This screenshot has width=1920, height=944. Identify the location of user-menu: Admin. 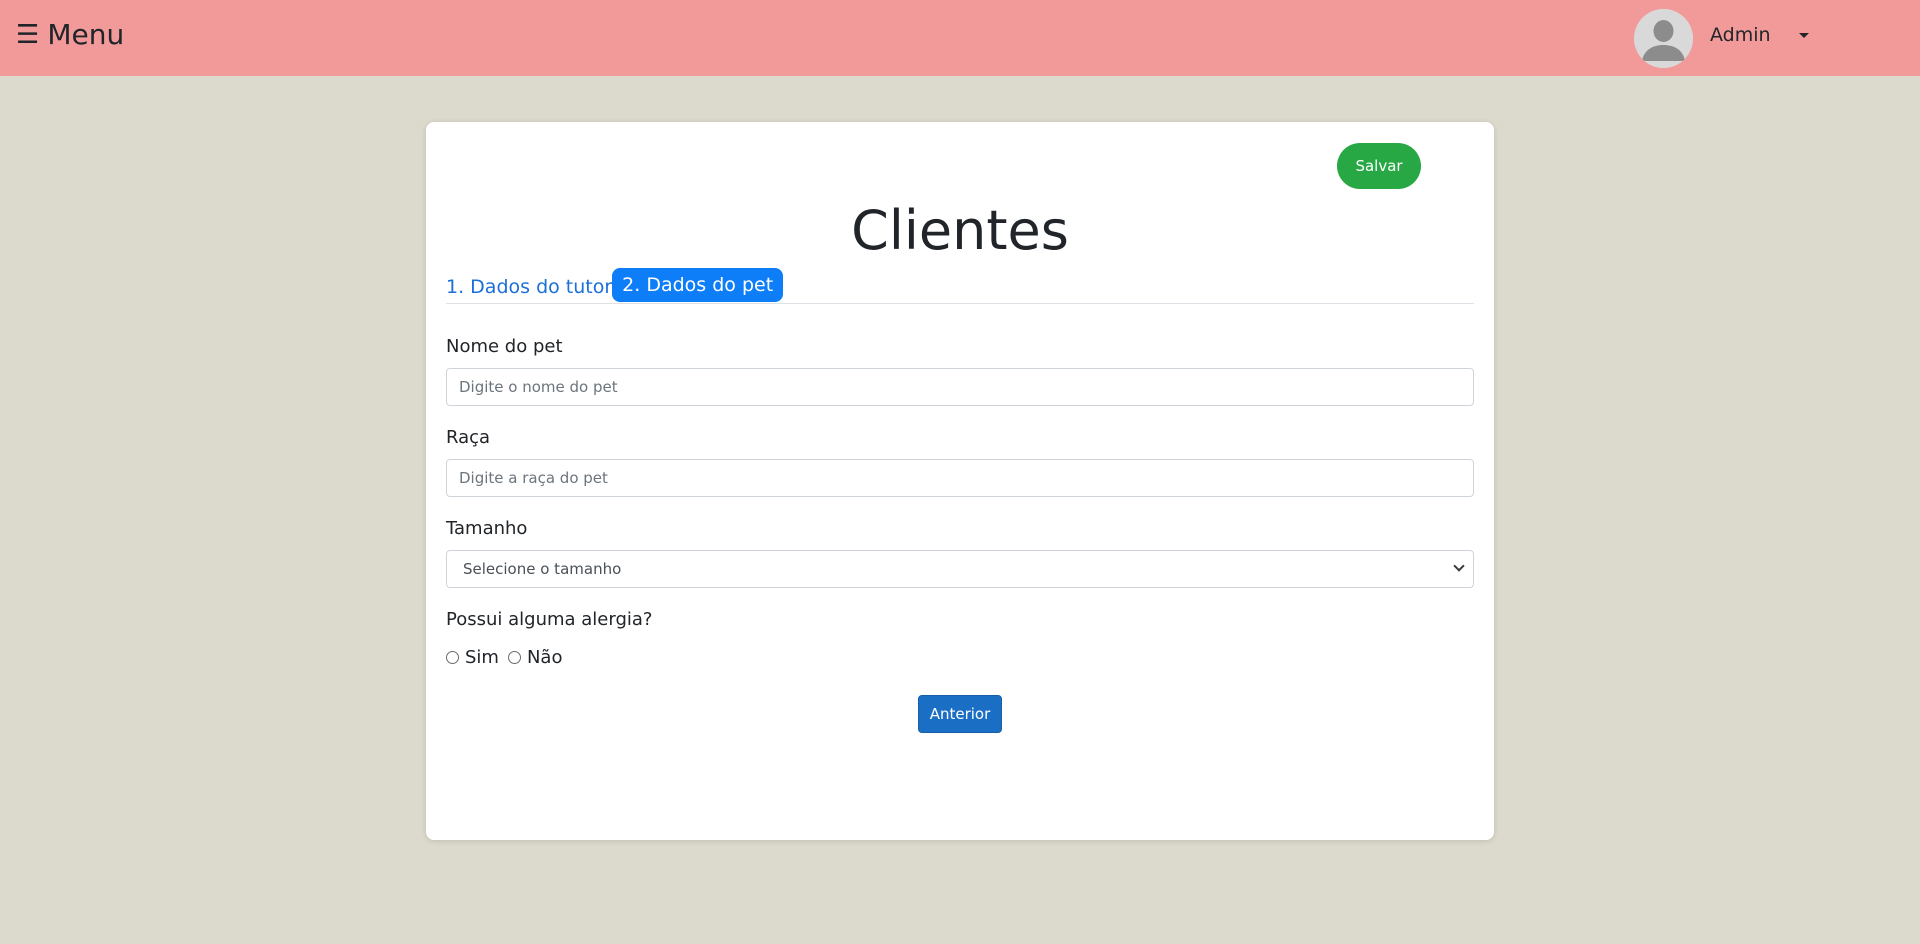
(1721, 38).